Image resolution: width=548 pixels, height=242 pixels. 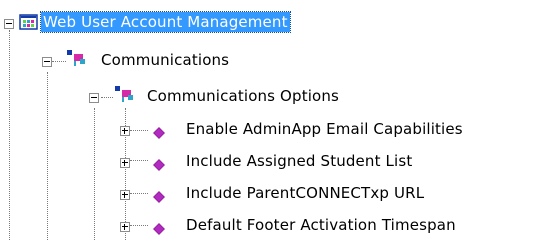 I want to click on tree-node-label: Include Assigned Student List, so click(x=299, y=161).